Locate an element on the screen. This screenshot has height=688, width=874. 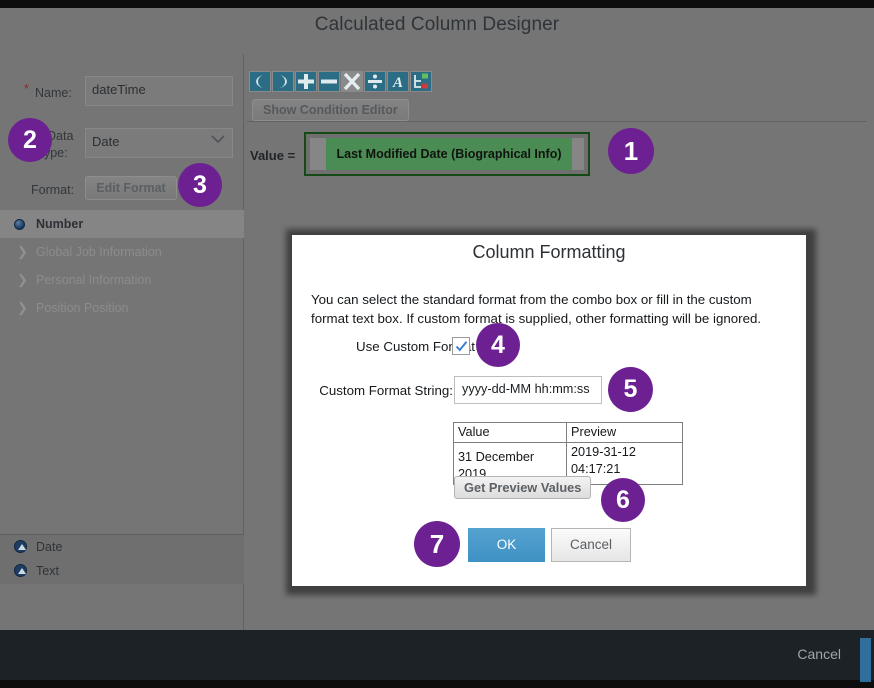
use-custom-format-checkbox is located at coordinates (461, 346).